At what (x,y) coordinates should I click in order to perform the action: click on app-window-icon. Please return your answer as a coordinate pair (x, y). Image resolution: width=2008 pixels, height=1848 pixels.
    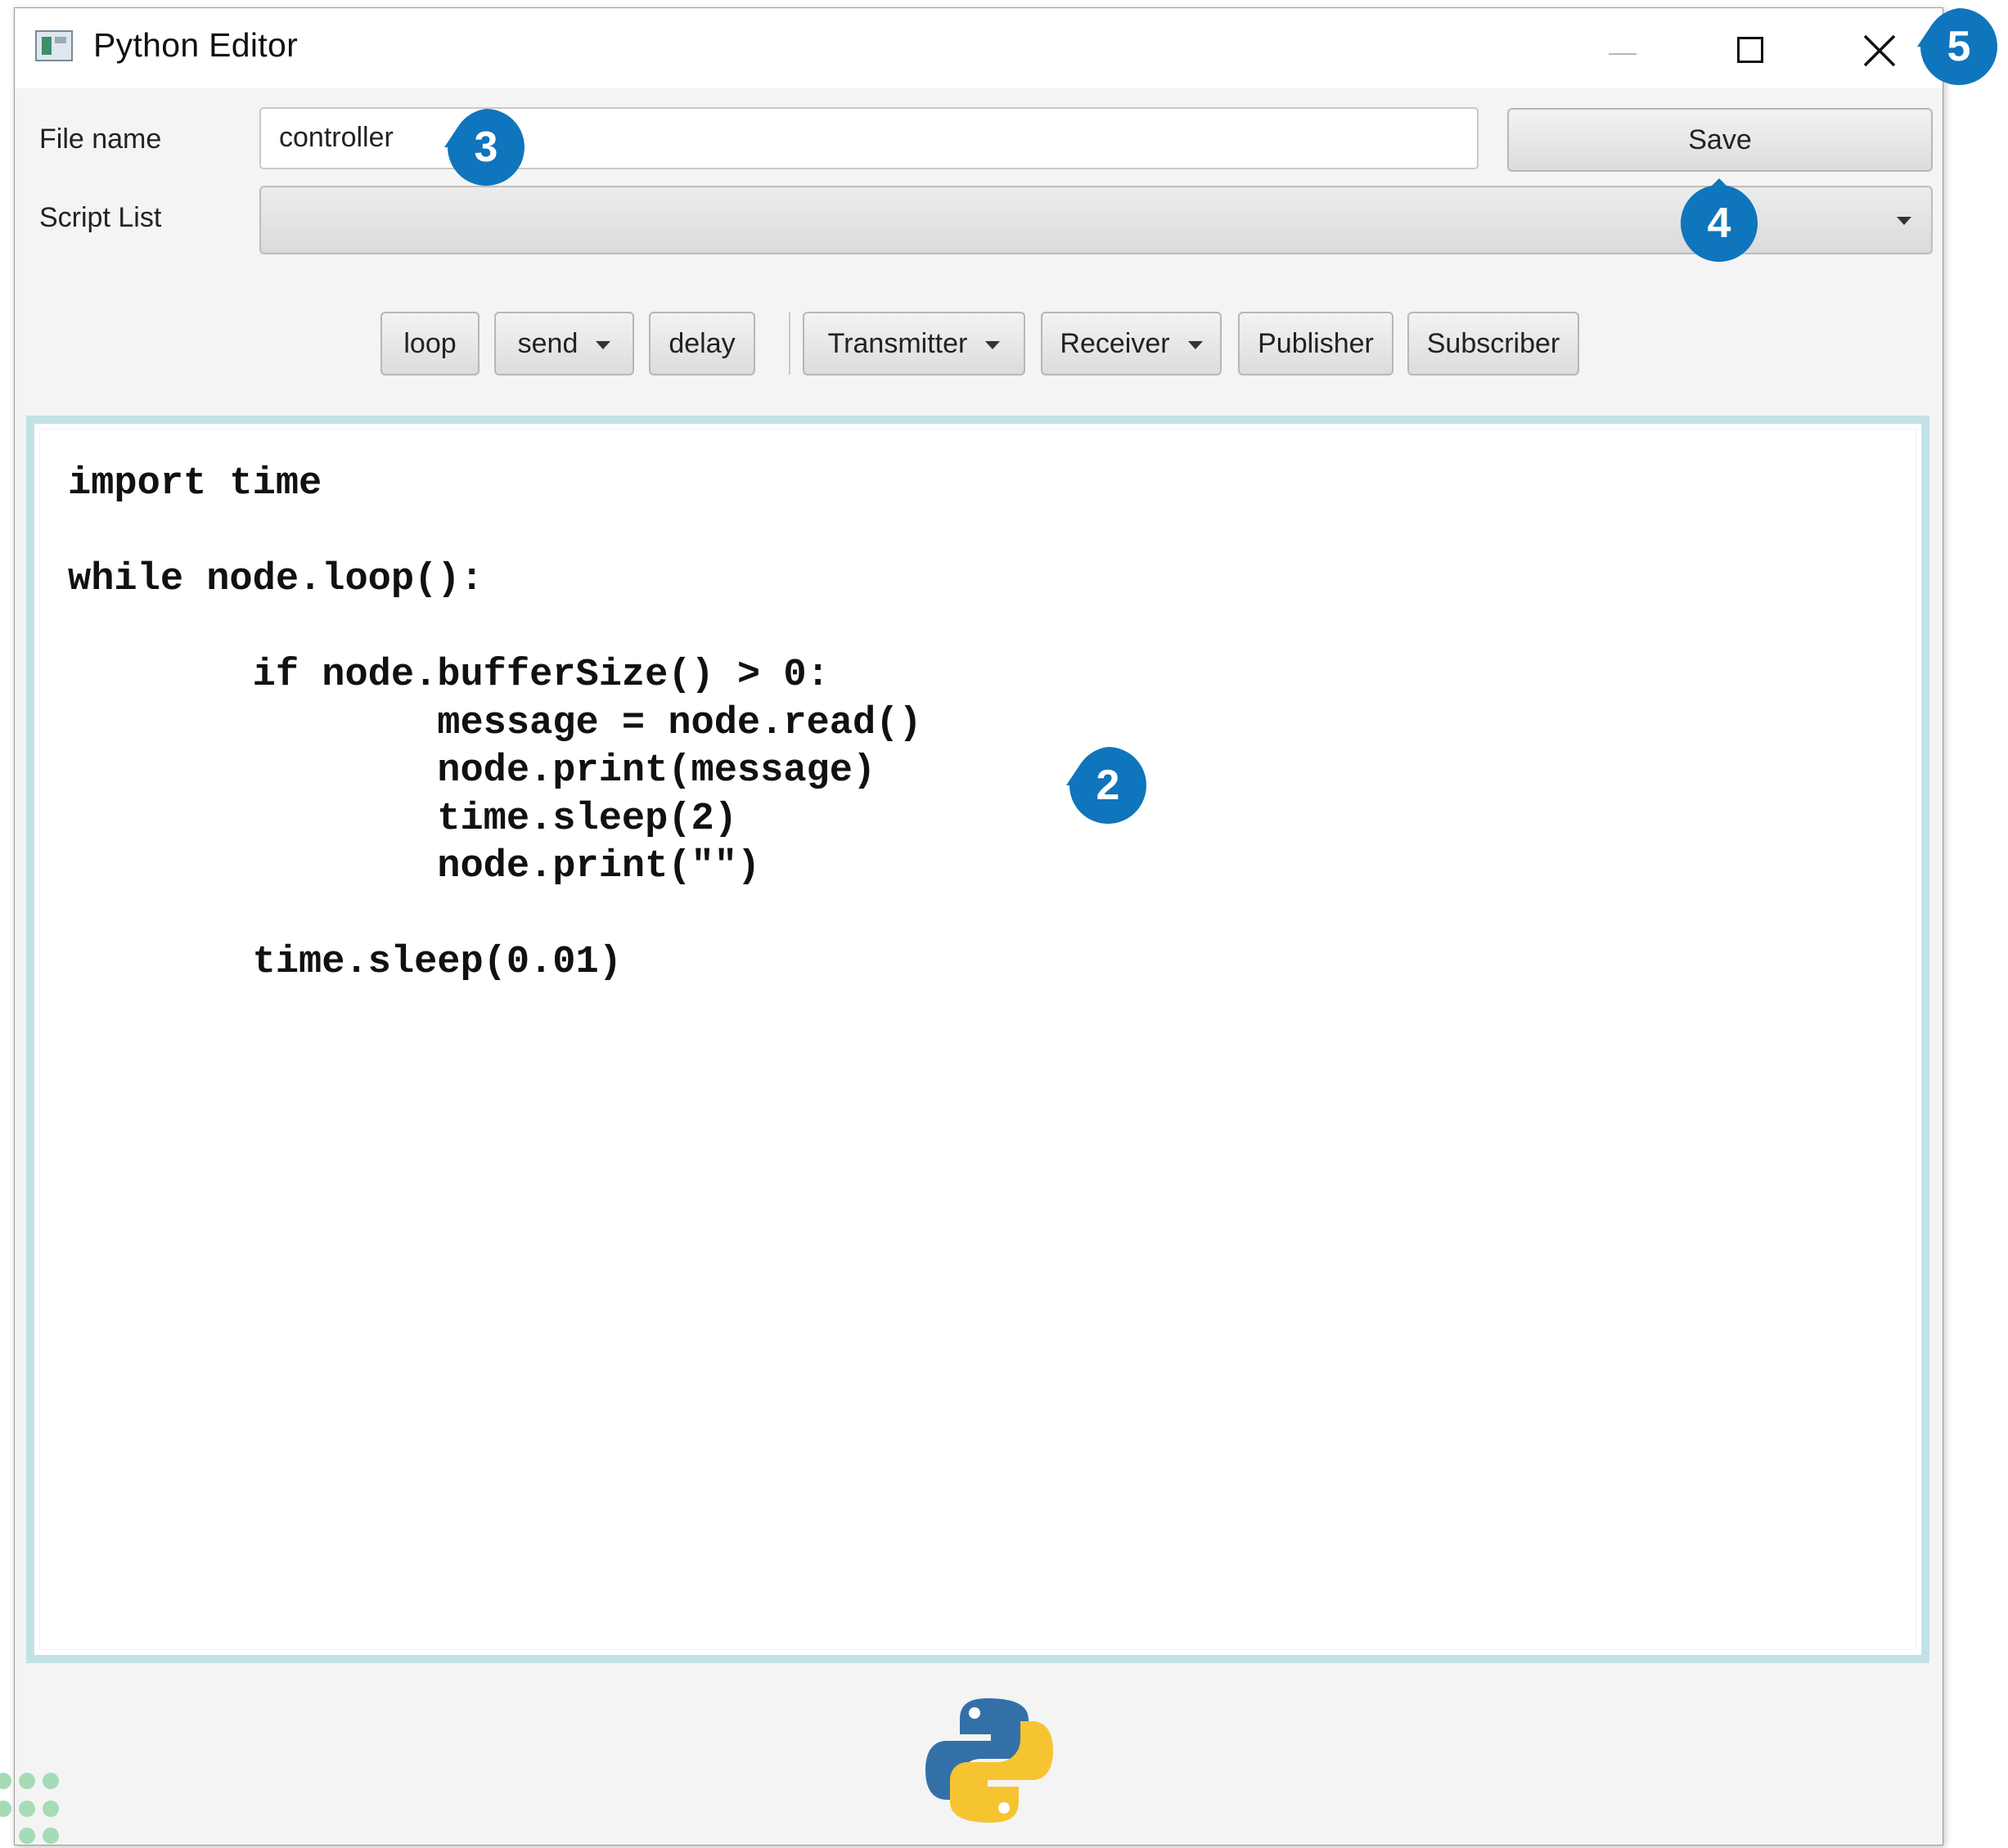
    Looking at the image, I should click on (54, 45).